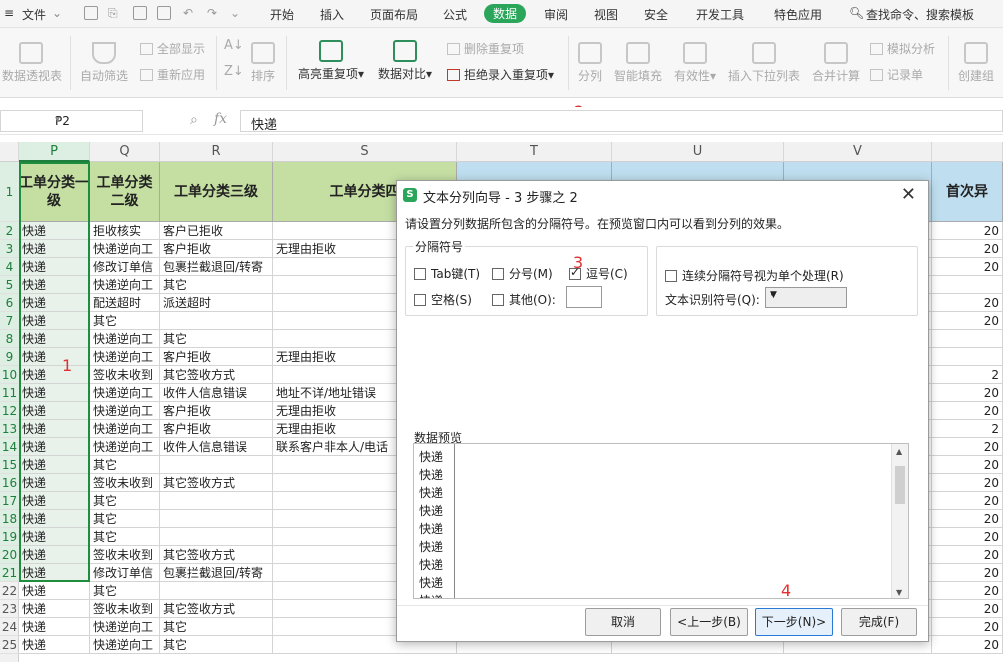  What do you see at coordinates (621, 121) in the screenshot?
I see `formula-input: 快递` at bounding box center [621, 121].